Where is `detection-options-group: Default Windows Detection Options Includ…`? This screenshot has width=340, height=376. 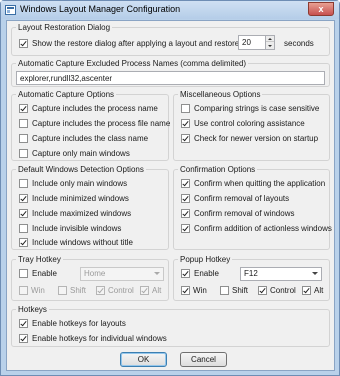
detection-options-group: Default Windows Detection Options Includ… is located at coordinates (90, 207).